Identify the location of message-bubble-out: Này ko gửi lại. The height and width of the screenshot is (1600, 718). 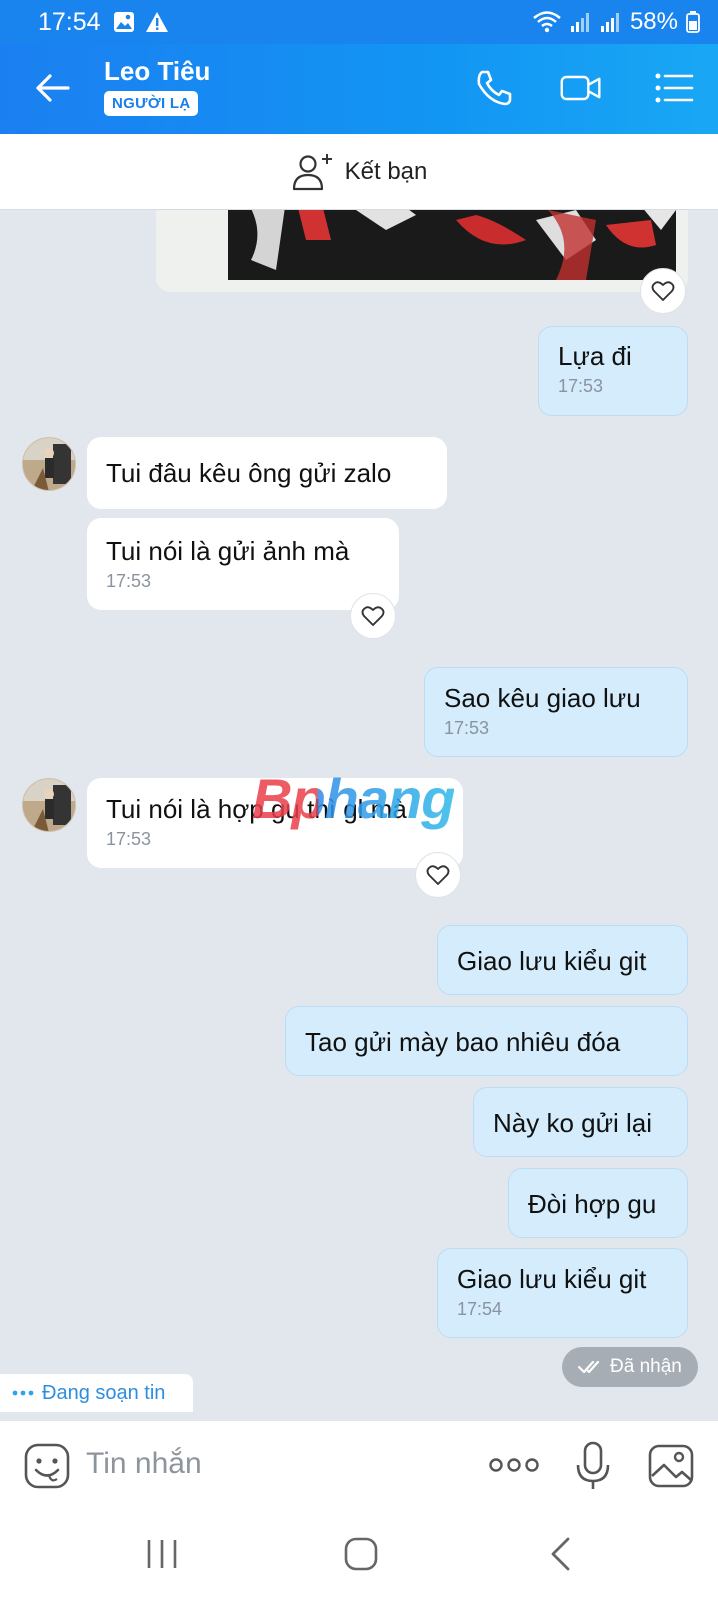
(580, 1122).